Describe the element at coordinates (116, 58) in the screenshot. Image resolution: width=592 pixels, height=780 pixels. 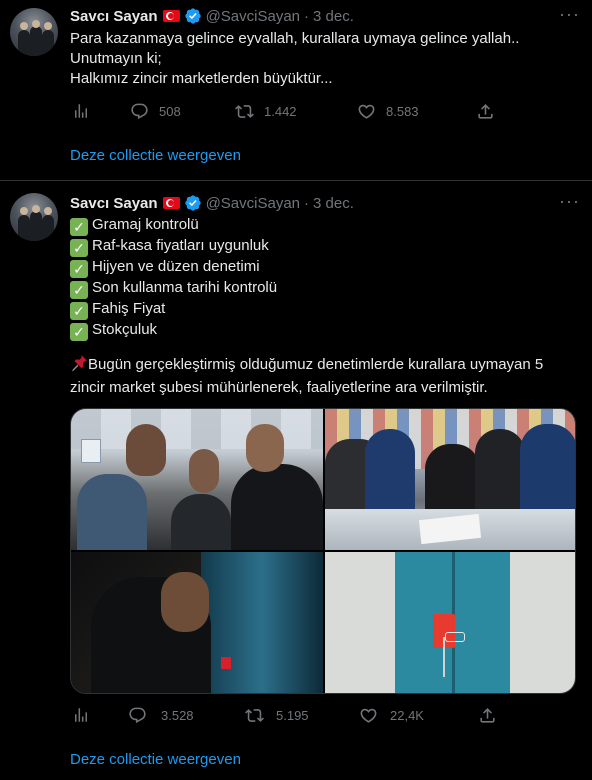
I see `tweet-line: Unutmayın ki;` at that location.